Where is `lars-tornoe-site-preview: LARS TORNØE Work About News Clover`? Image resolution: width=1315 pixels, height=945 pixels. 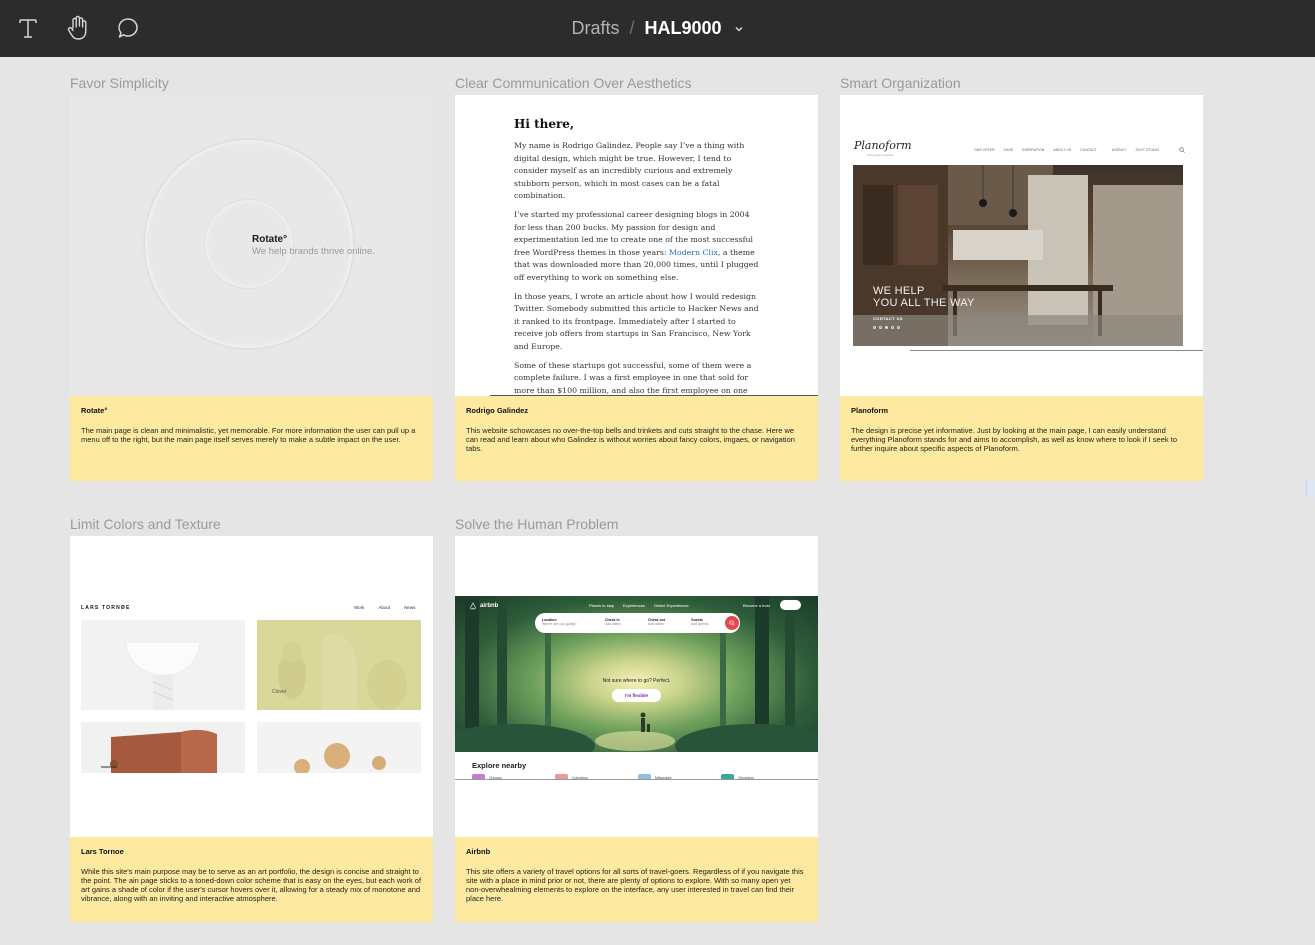 lars-tornoe-site-preview: LARS TORNØE Work About News Clover is located at coordinates (251, 686).